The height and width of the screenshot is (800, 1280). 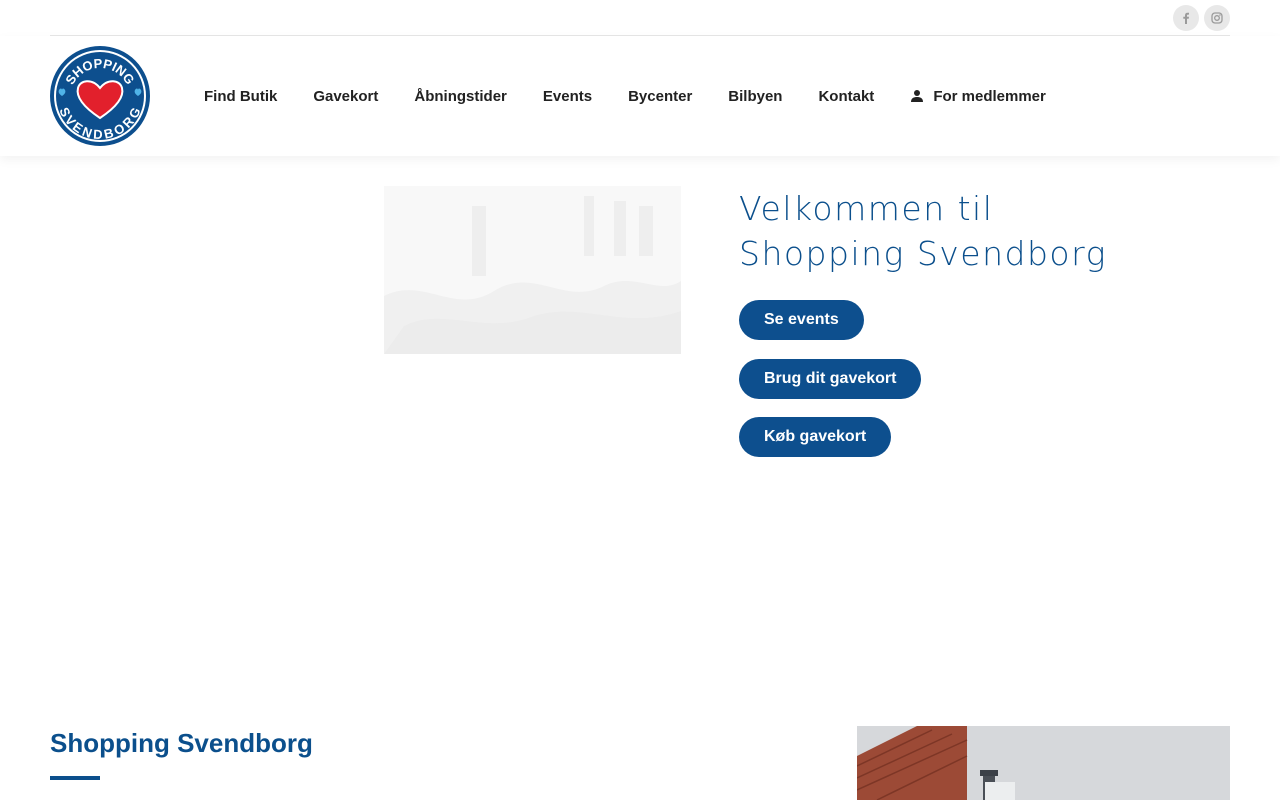 I want to click on hero-title-line-1: Velkommen til, so click(x=866, y=208).